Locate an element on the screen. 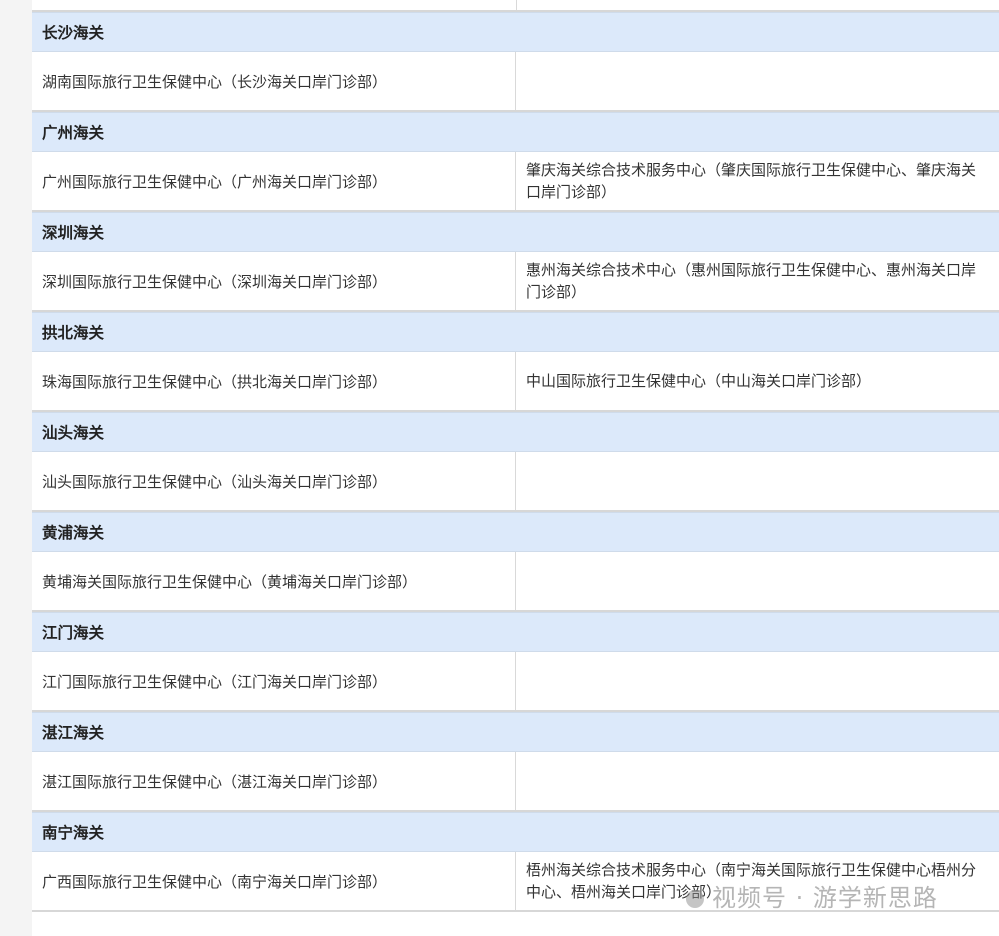 The height and width of the screenshot is (936, 999). left-margin is located at coordinates (16, 468).